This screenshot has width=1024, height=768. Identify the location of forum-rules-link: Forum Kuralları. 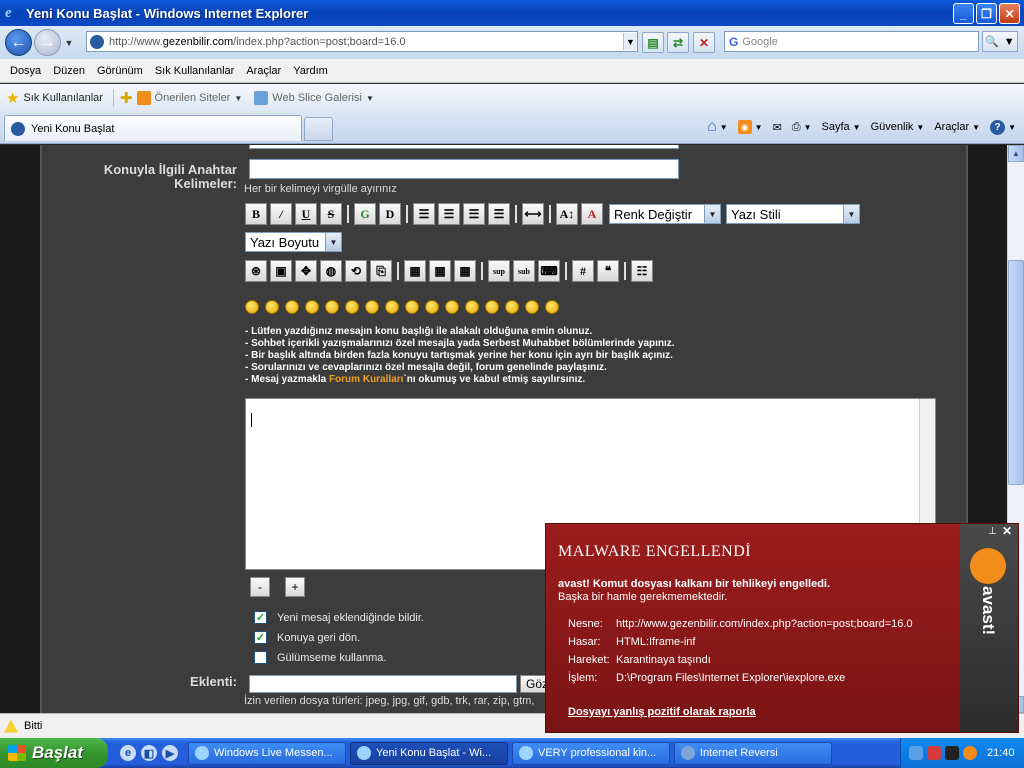
(366, 379).